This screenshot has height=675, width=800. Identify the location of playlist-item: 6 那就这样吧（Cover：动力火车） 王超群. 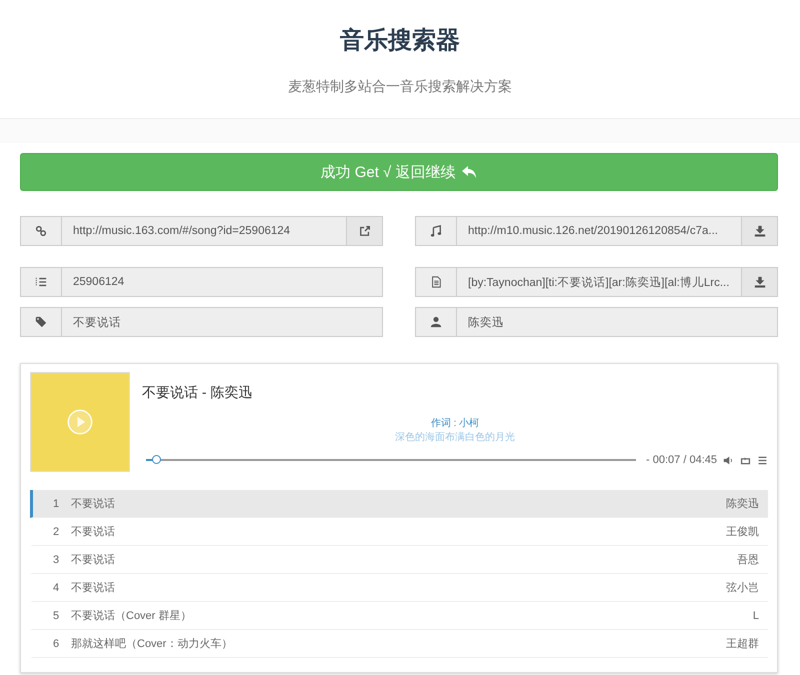
(399, 644).